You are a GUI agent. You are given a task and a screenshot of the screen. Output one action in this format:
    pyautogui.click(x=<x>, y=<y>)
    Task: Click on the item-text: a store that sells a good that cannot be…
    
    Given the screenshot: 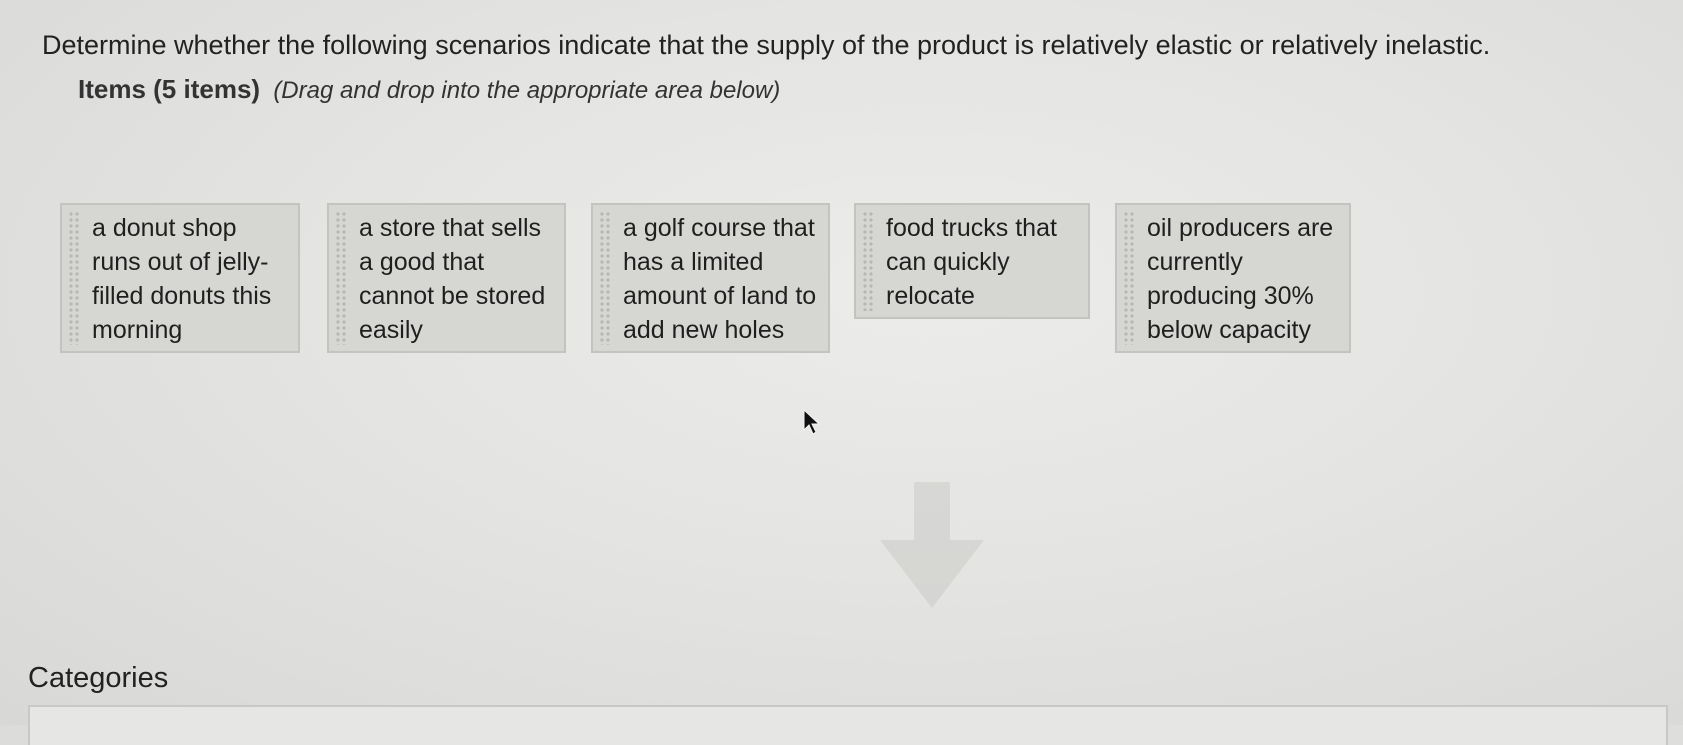 What is the action you would take?
    pyautogui.click(x=452, y=279)
    